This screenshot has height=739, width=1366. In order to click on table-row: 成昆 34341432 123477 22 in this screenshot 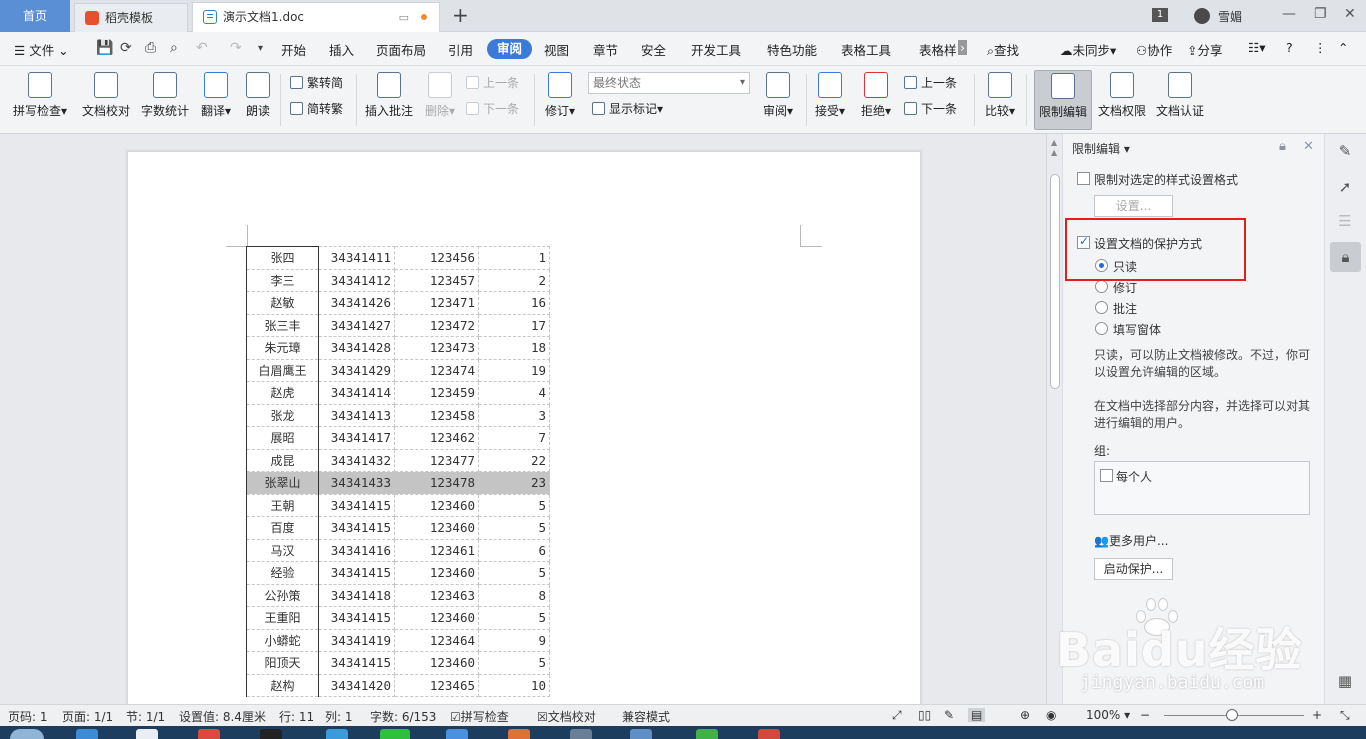, I will do `click(398, 460)`.